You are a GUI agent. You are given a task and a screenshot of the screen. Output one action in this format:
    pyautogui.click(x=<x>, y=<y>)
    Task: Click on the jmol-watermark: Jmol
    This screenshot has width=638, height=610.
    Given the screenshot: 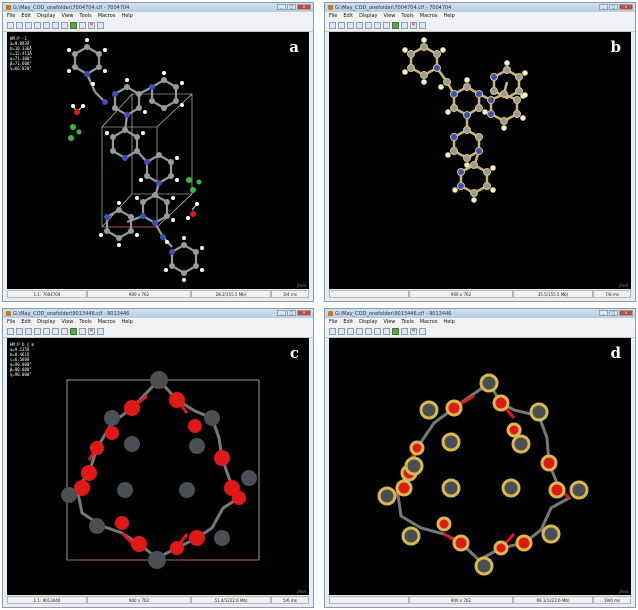 What is the action you would take?
    pyautogui.click(x=623, y=591)
    